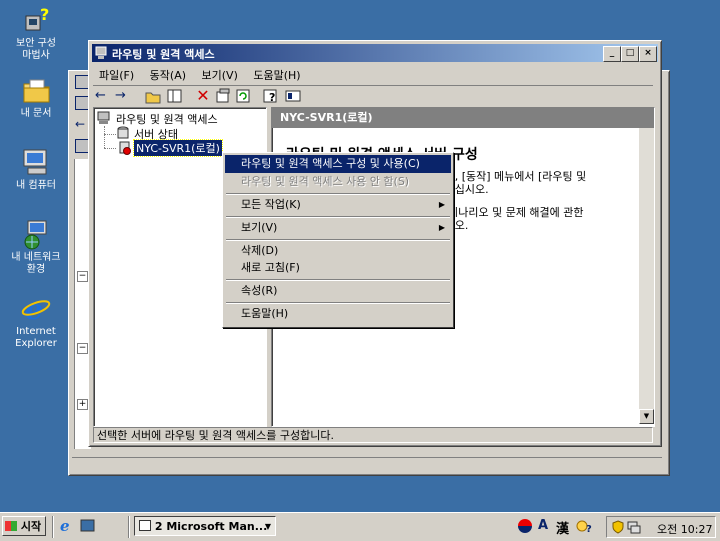 The height and width of the screenshot is (541, 720). I want to click on ie-icon: e, so click(36, 309).